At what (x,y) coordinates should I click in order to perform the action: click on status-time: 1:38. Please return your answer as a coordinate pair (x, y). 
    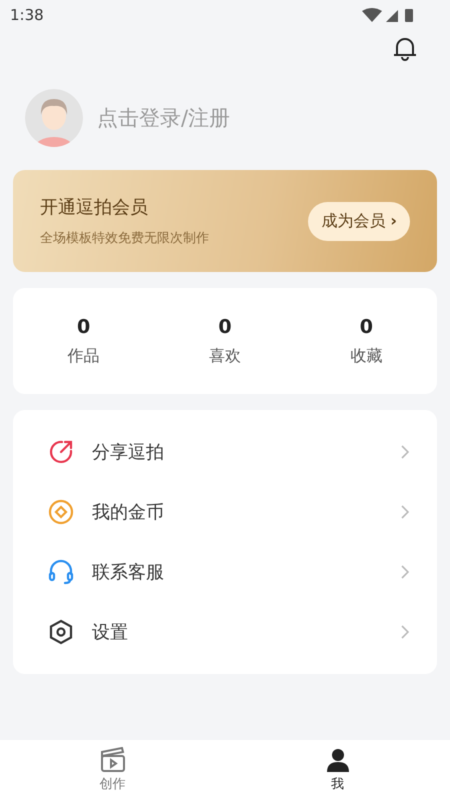
    Looking at the image, I should click on (27, 15).